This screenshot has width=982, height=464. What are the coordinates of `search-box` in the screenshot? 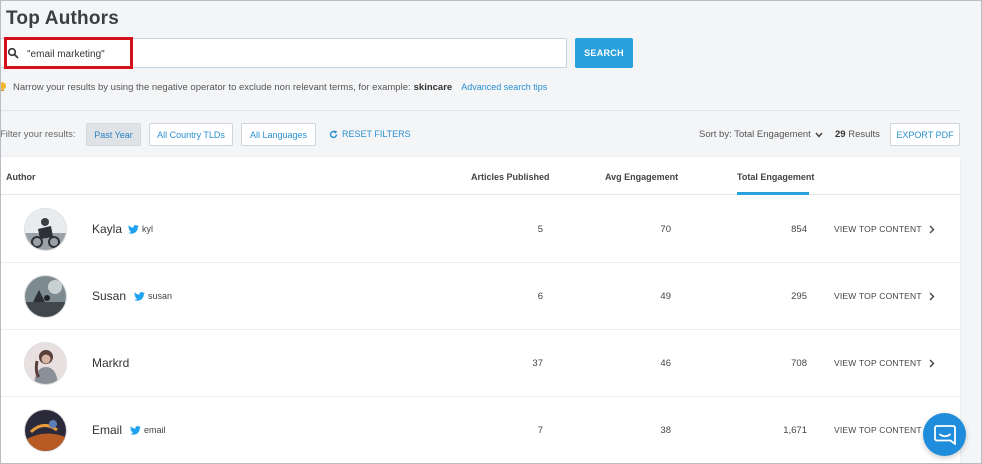 It's located at (283, 53).